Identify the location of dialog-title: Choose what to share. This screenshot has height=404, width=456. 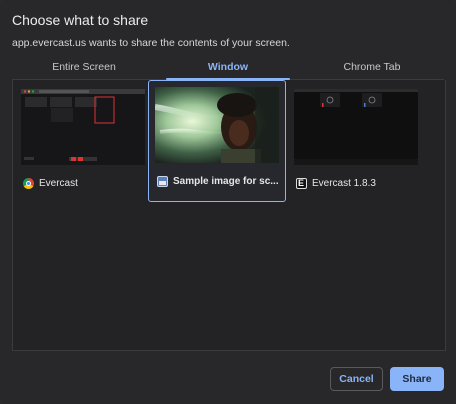
(80, 20).